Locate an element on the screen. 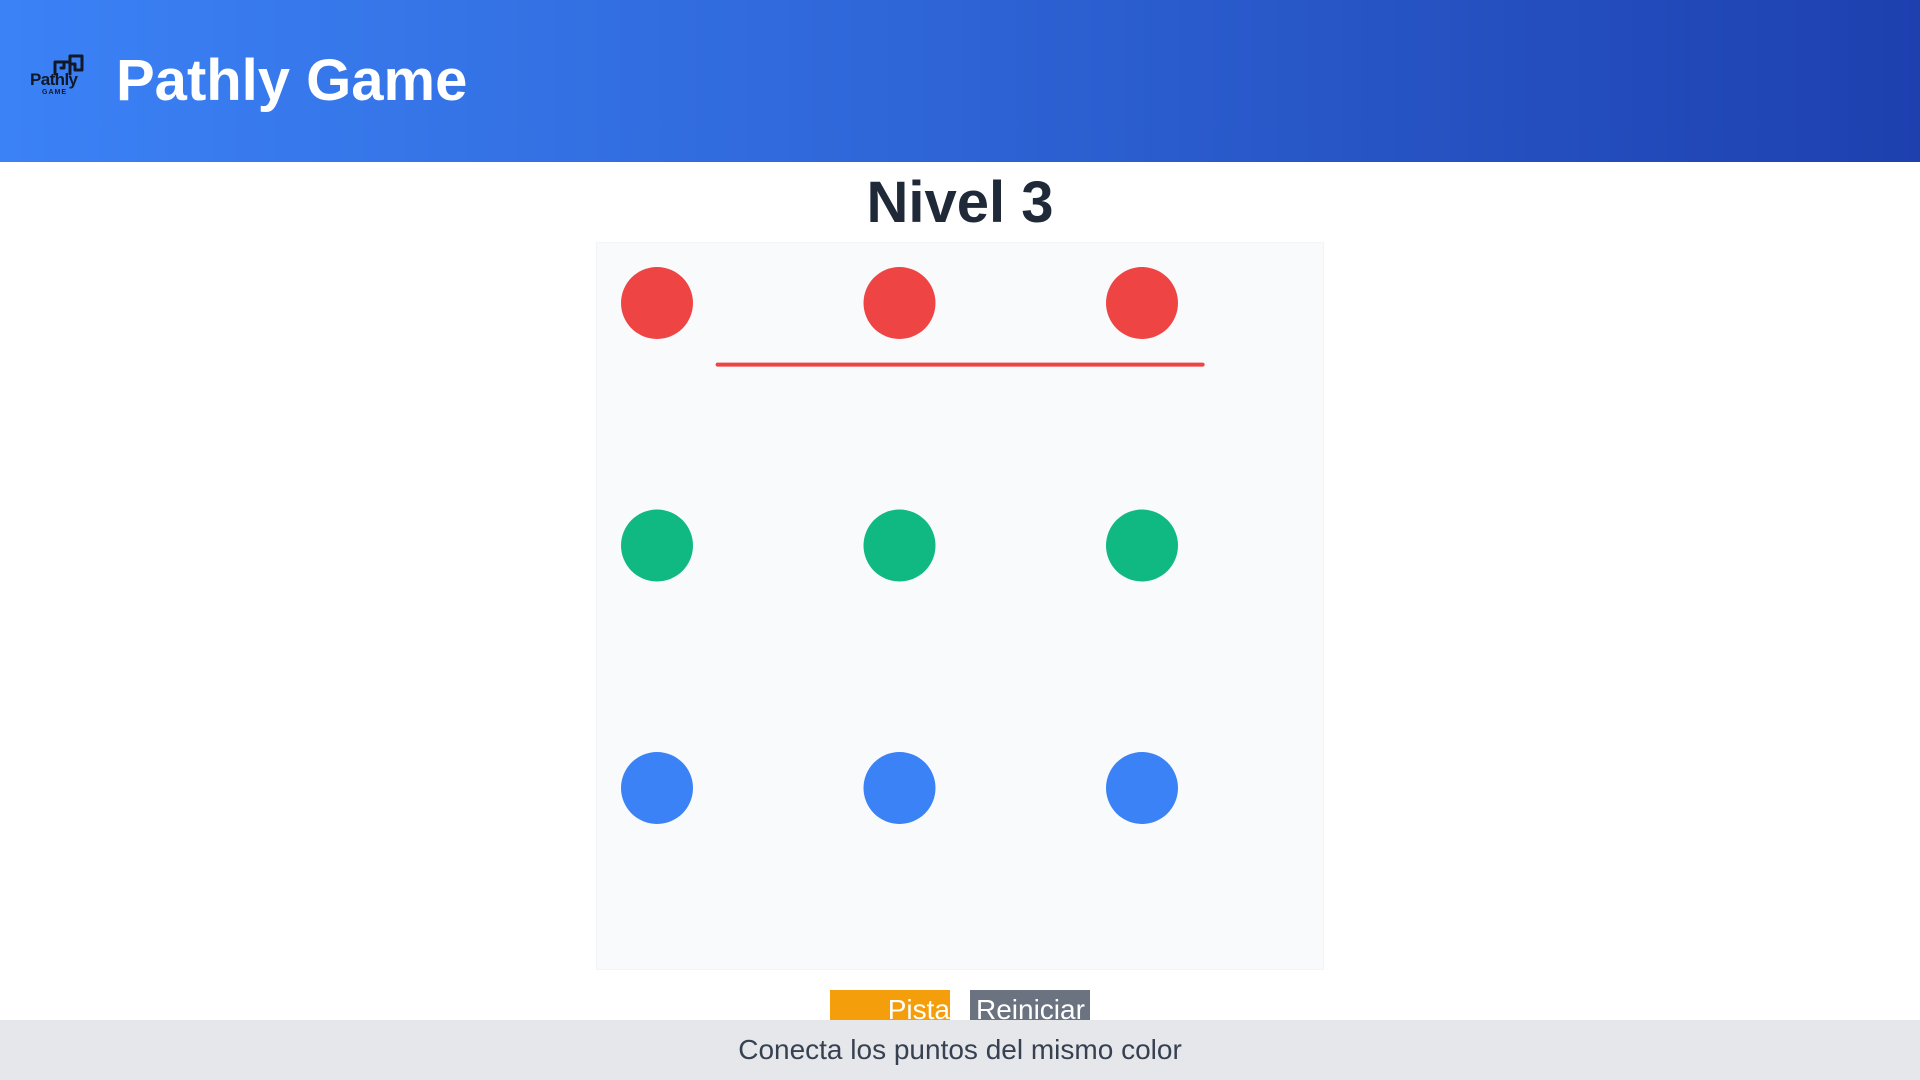  app-title: Pathly Game is located at coordinates (292, 80).